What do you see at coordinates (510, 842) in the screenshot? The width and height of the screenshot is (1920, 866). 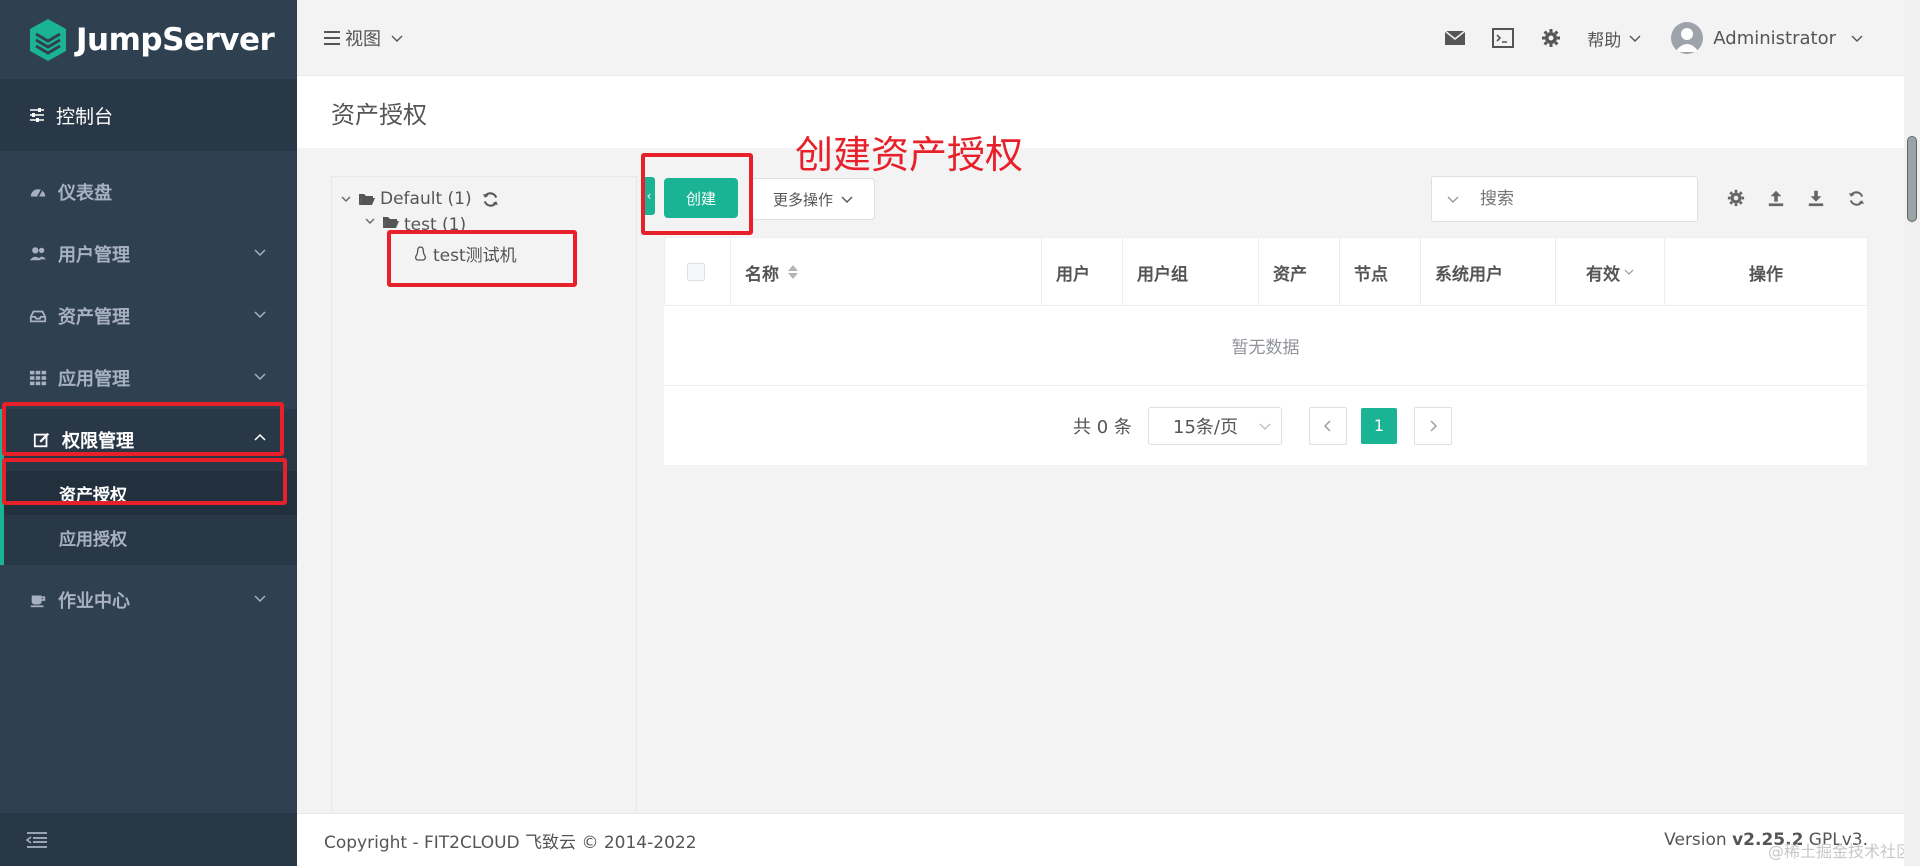 I see `copyright: Copyright - FIT2CLOUD 飞致云 © 2014-2022` at bounding box center [510, 842].